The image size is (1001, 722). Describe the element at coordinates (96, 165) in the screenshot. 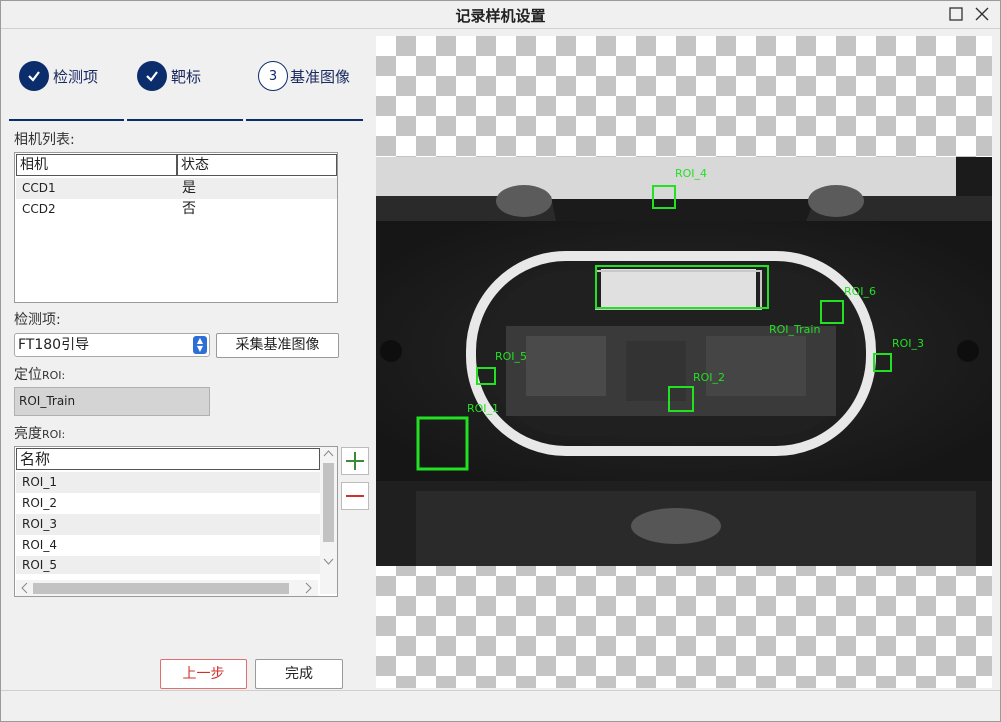

I see `column-header-camera: 相机` at that location.